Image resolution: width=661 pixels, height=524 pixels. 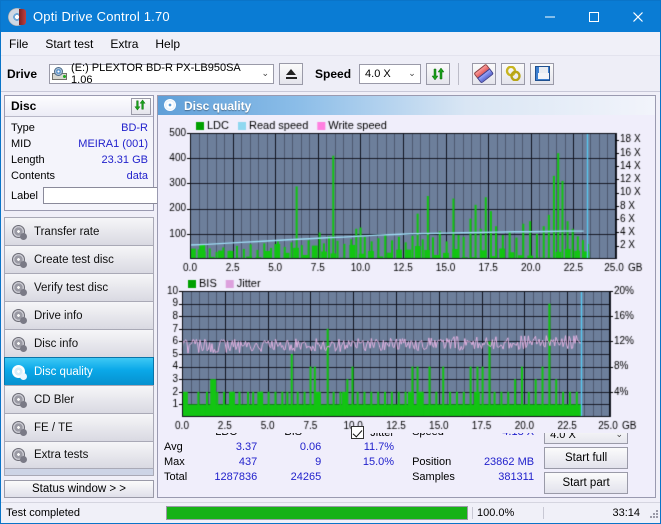 I want to click on save-button, so click(x=542, y=73).